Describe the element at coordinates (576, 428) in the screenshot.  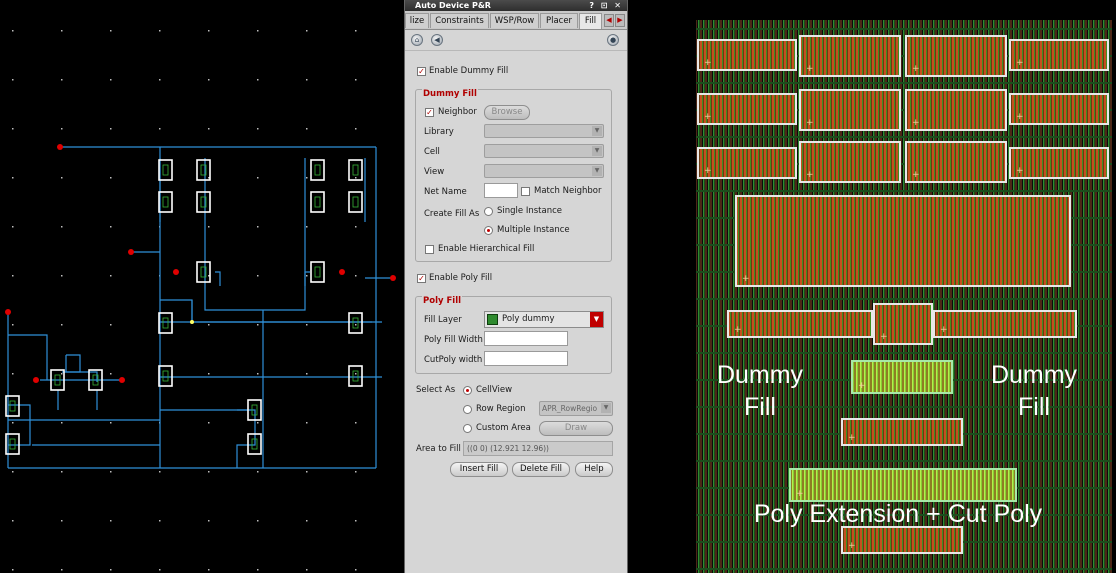
I see `draw-button: Draw` at that location.